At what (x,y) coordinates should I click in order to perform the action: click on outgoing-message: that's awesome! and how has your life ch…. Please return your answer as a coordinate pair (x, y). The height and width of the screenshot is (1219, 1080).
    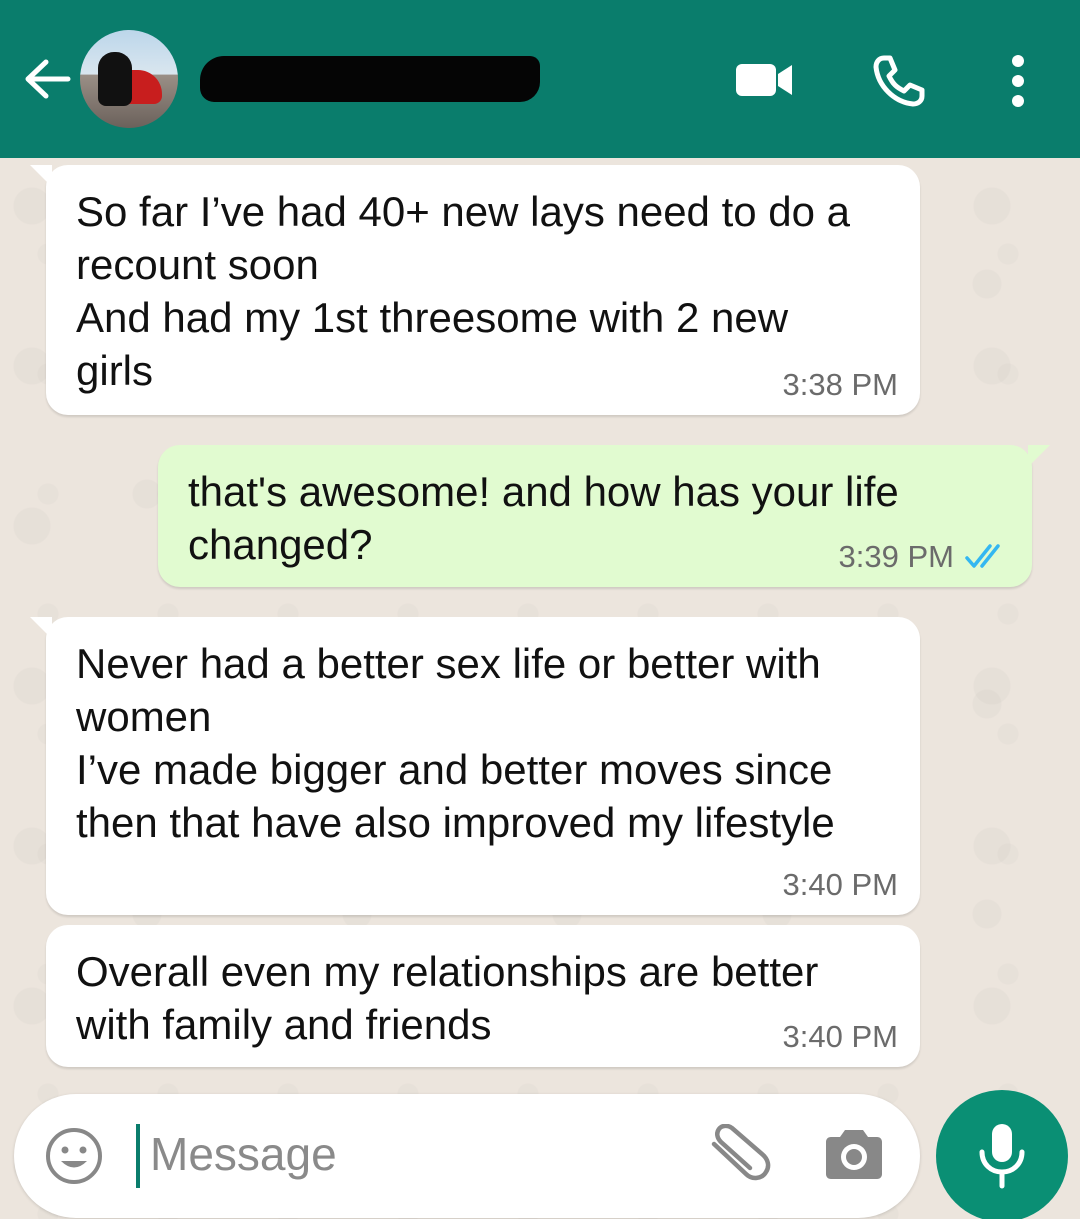
    Looking at the image, I should click on (604, 516).